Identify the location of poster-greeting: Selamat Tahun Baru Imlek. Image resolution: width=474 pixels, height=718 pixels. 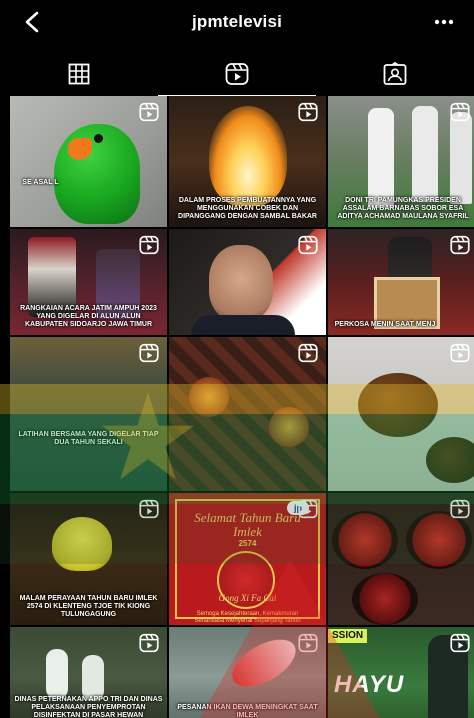
(247, 524).